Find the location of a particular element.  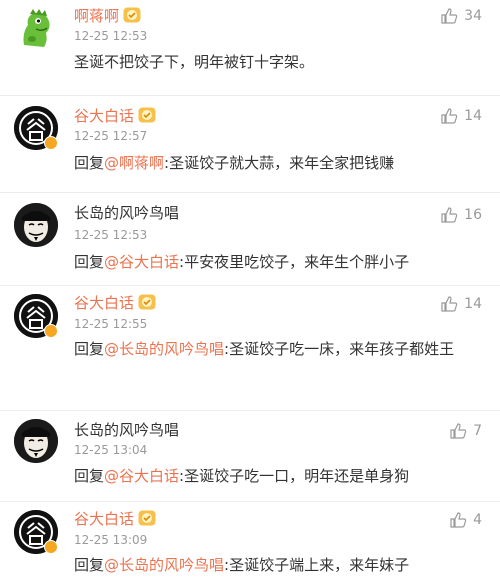

mention-link: @啊蒋啊 is located at coordinates (134, 163).